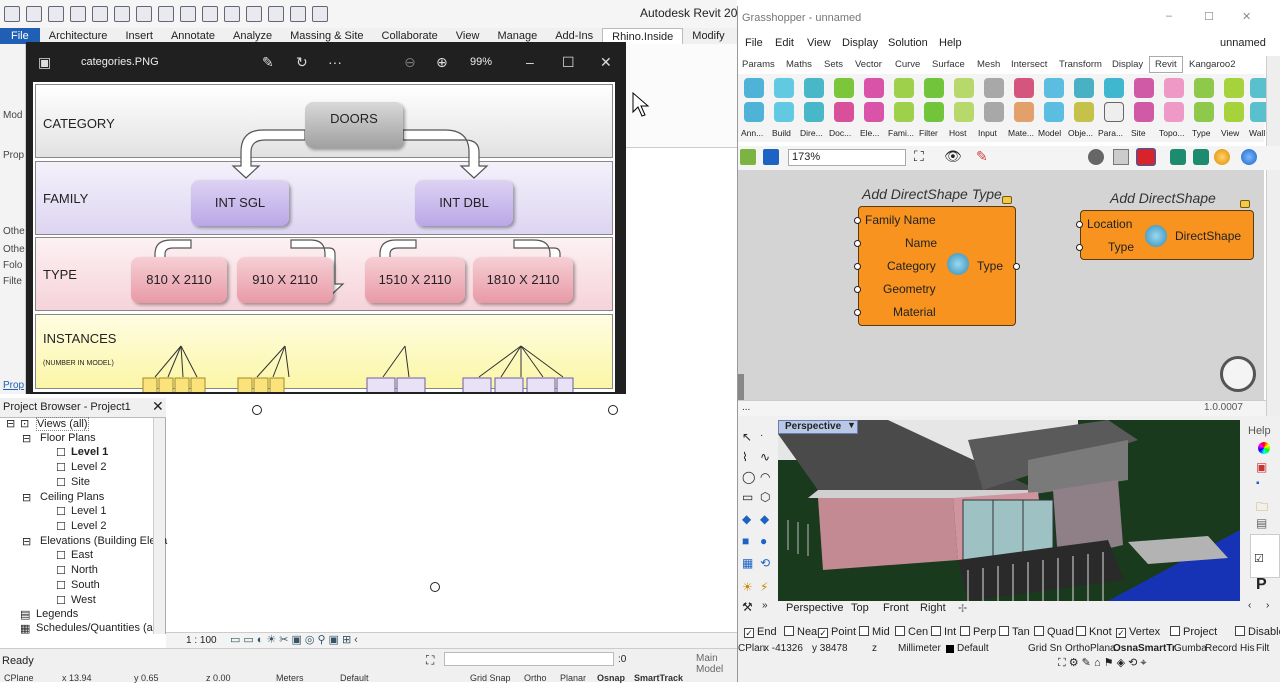 The image size is (1280, 683). Describe the element at coordinates (1138, 632) in the screenshot. I see `snap-vertex: ✓ Vertex` at that location.